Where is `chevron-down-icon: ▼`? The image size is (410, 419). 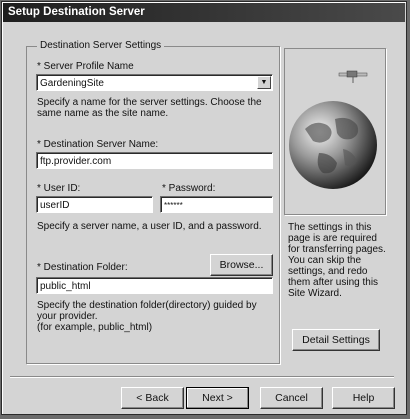 chevron-down-icon: ▼ is located at coordinates (264, 82).